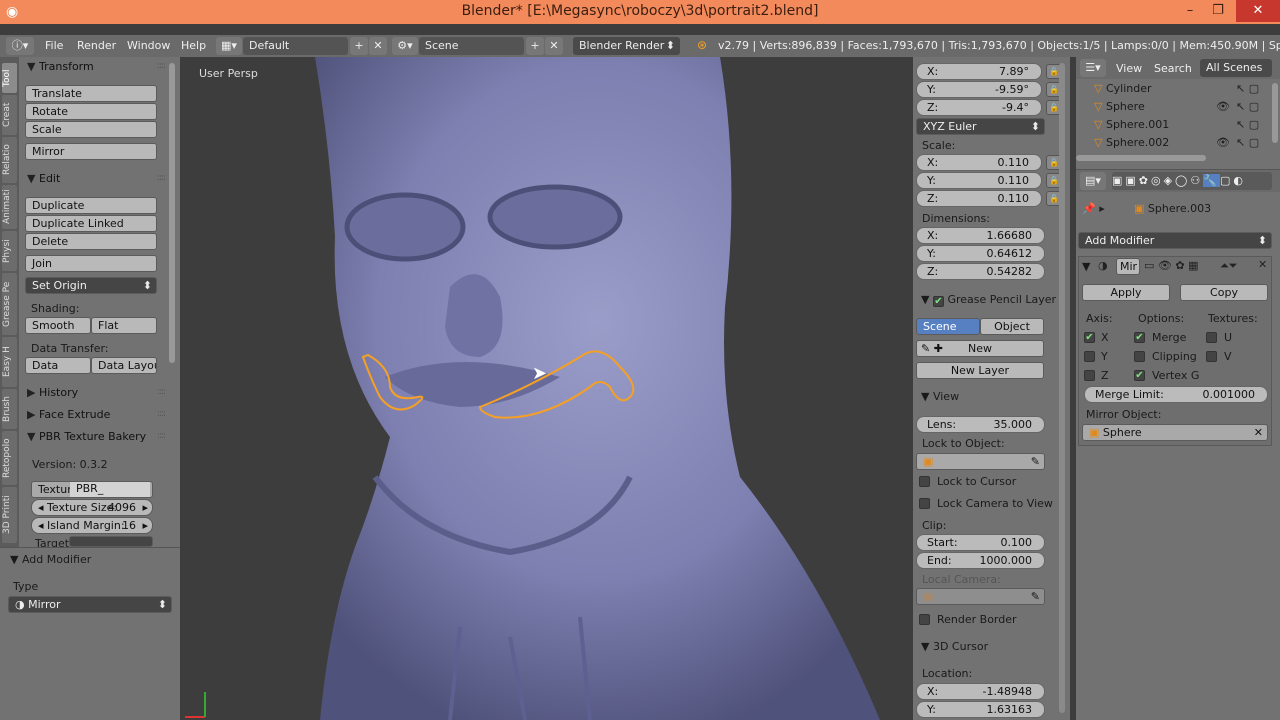  Describe the element at coordinates (980, 596) in the screenshot. I see `local-camera-field: ▣ ✎` at that location.